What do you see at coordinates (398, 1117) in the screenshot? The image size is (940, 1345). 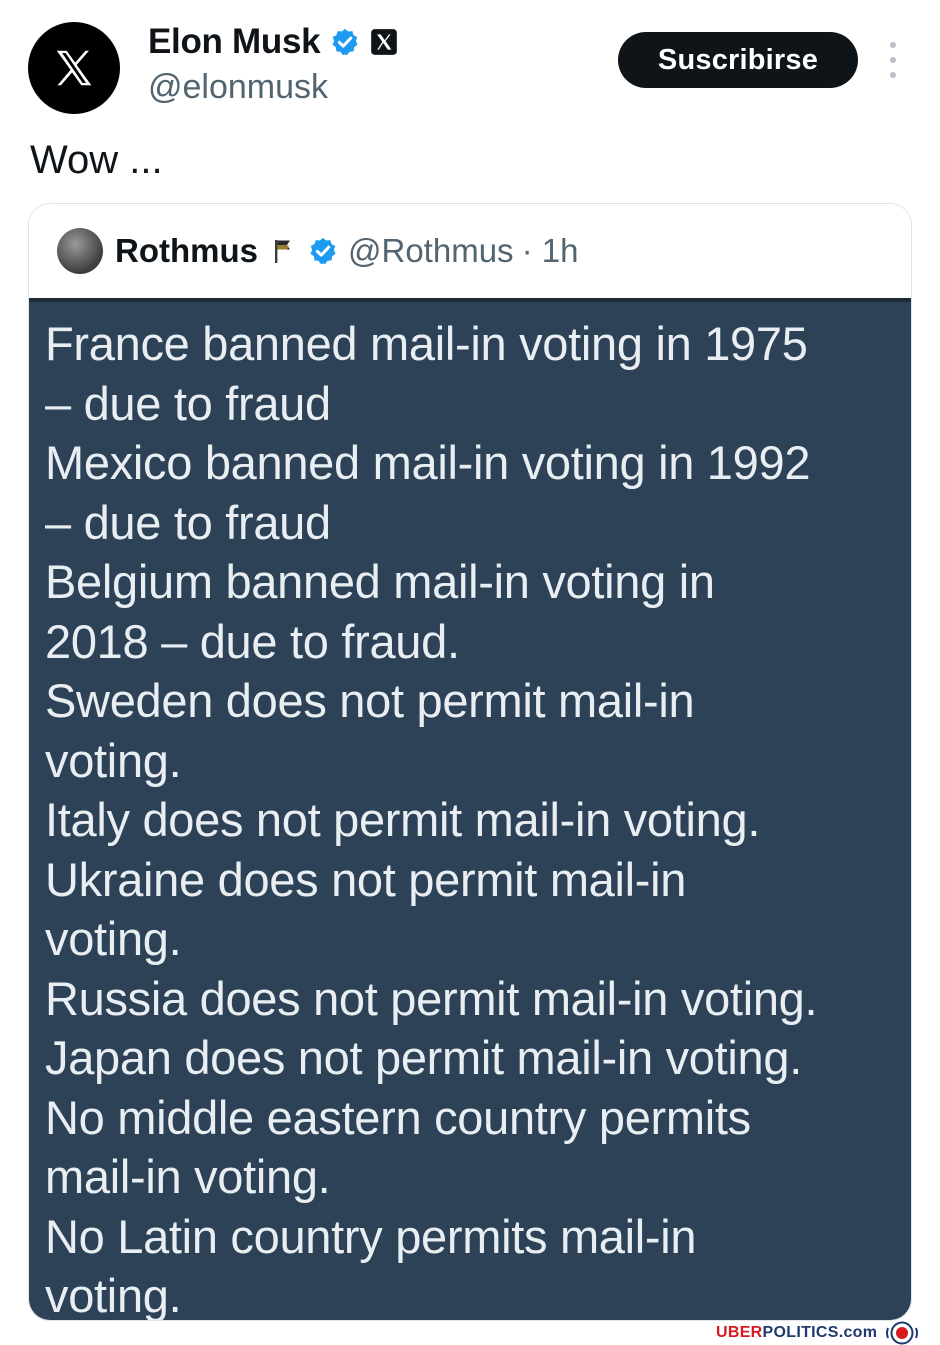 I see `quoted-image-line: No middle eastern country permits` at bounding box center [398, 1117].